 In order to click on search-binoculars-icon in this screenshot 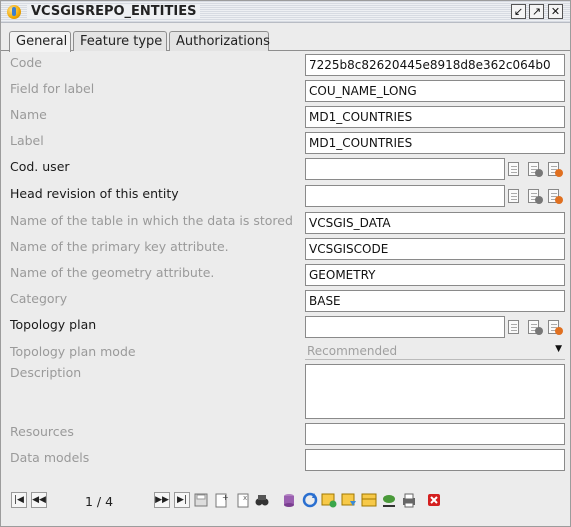, I will do `click(262, 500)`.